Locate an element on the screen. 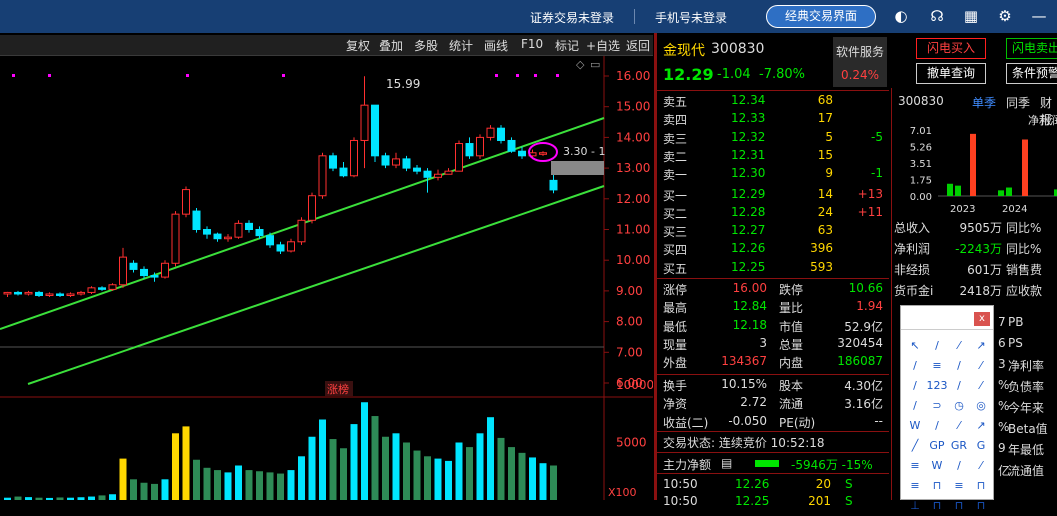 Image resolution: width=1057 pixels, height=516 pixels. drawing-tool-18: ⁄ is located at coordinates (959, 426).